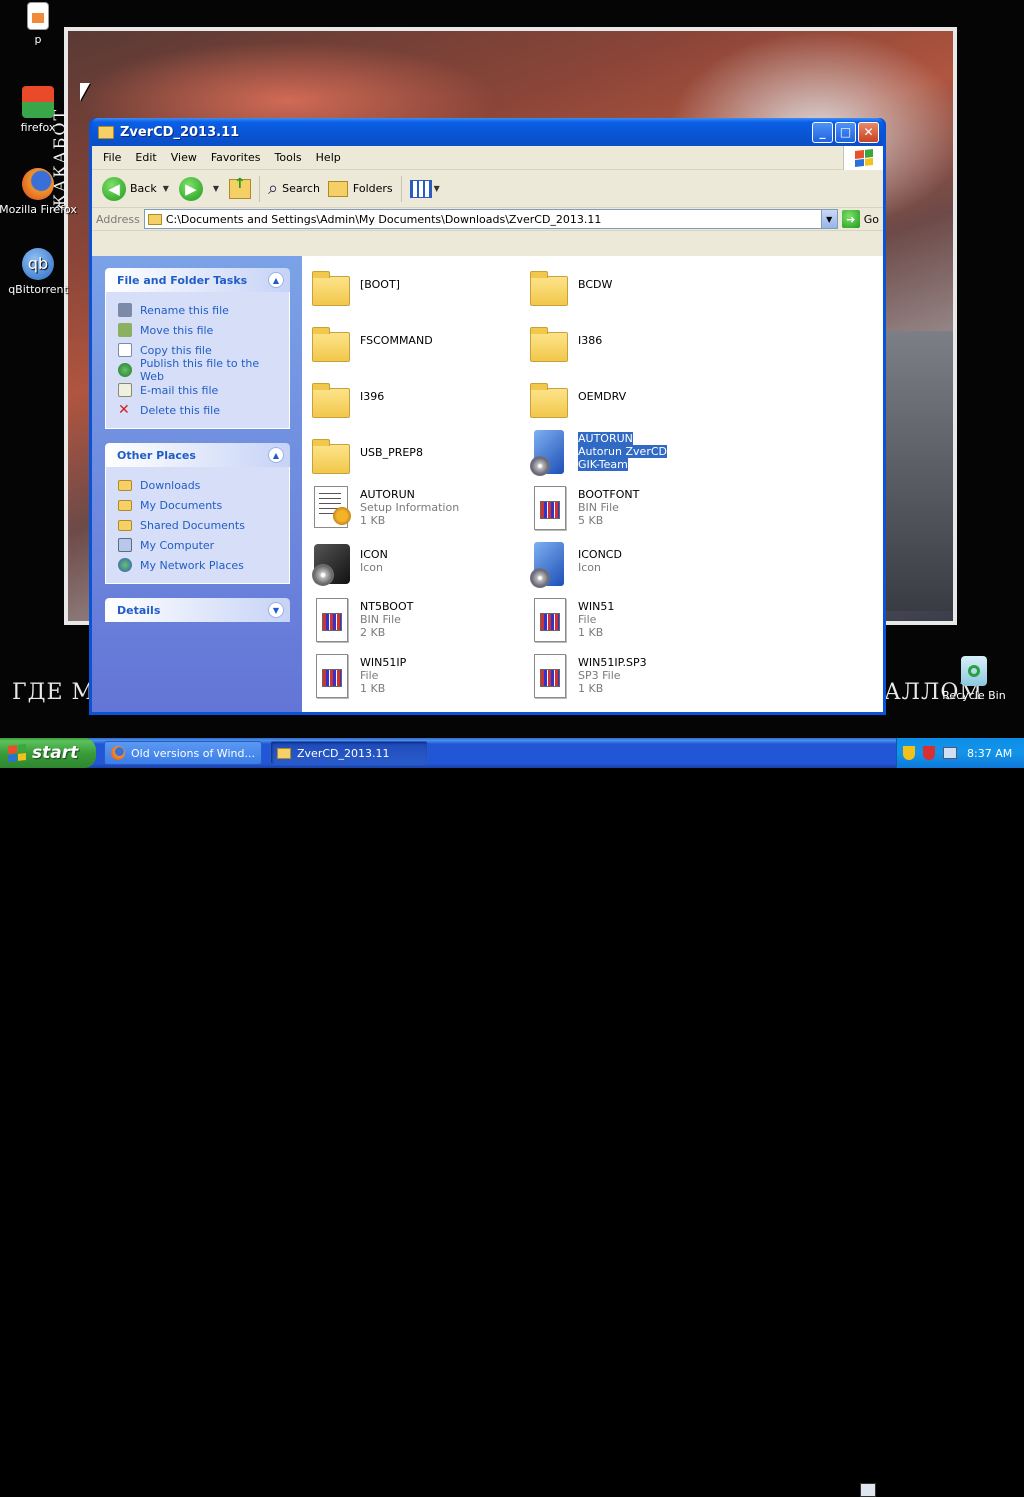  I want to click on task-email: E-mail this file, so click(199, 390).